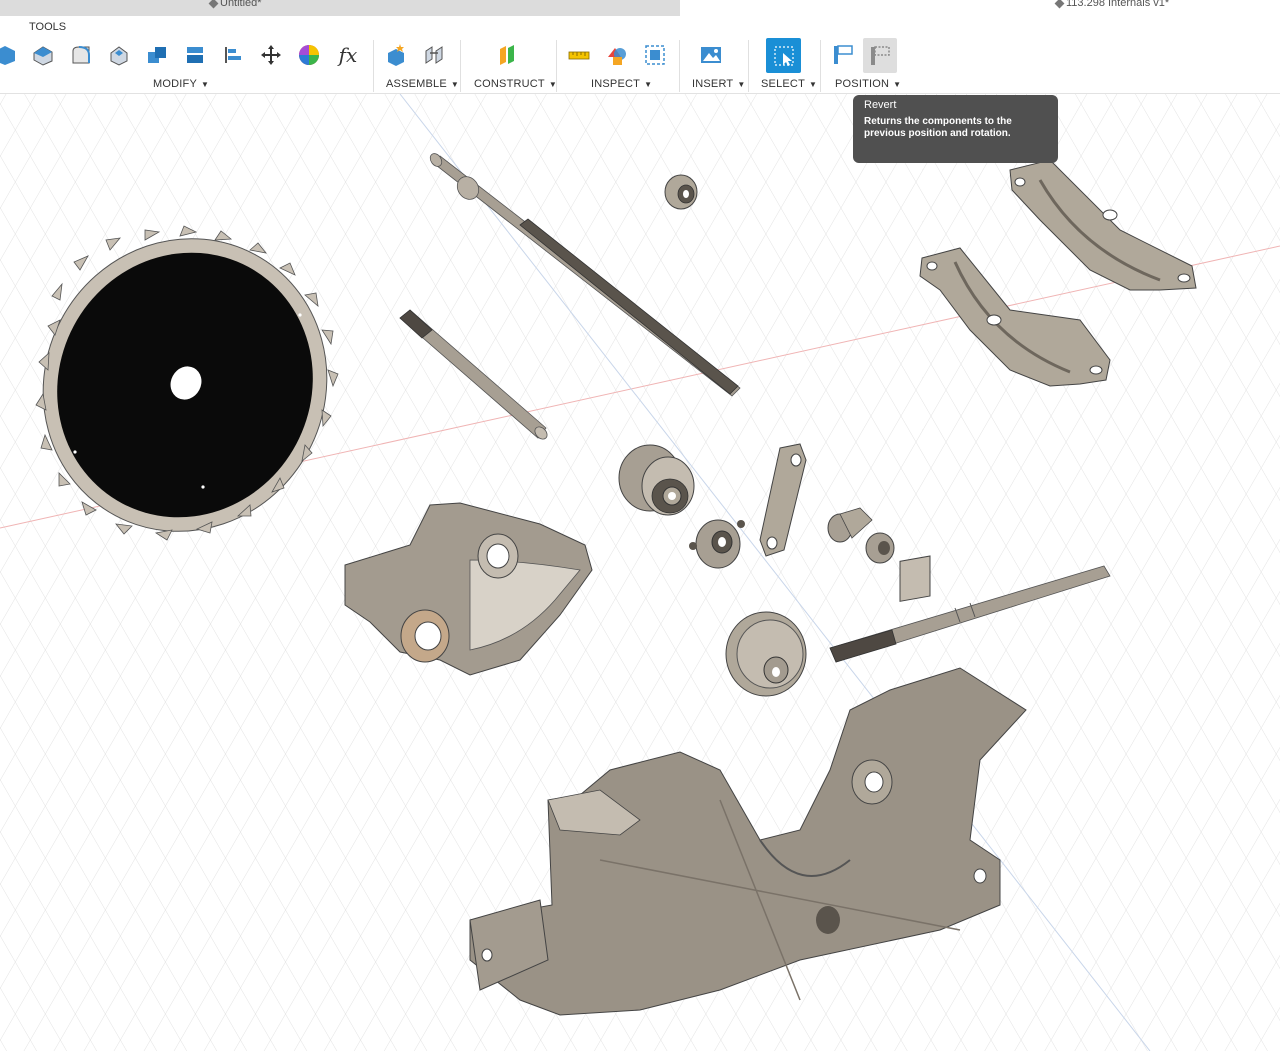 The image size is (1280, 1051). What do you see at coordinates (868, 84) in the screenshot?
I see `position-menu: POSITION ▼` at bounding box center [868, 84].